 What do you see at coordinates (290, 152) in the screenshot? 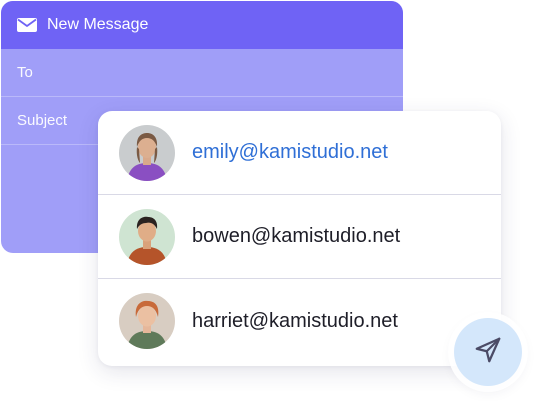
I see `contact-email: emily@kamistudio.net` at bounding box center [290, 152].